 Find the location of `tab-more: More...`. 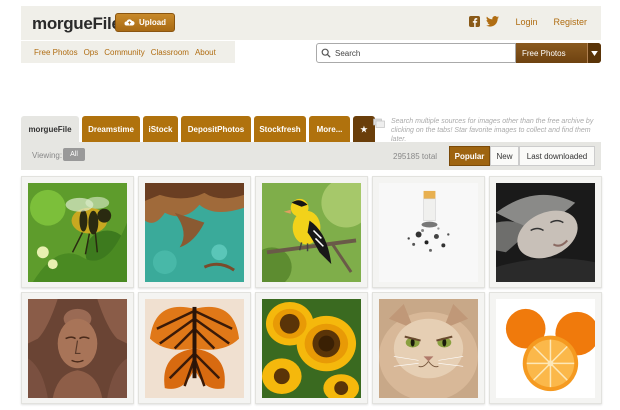

tab-more: More... is located at coordinates (329, 129).